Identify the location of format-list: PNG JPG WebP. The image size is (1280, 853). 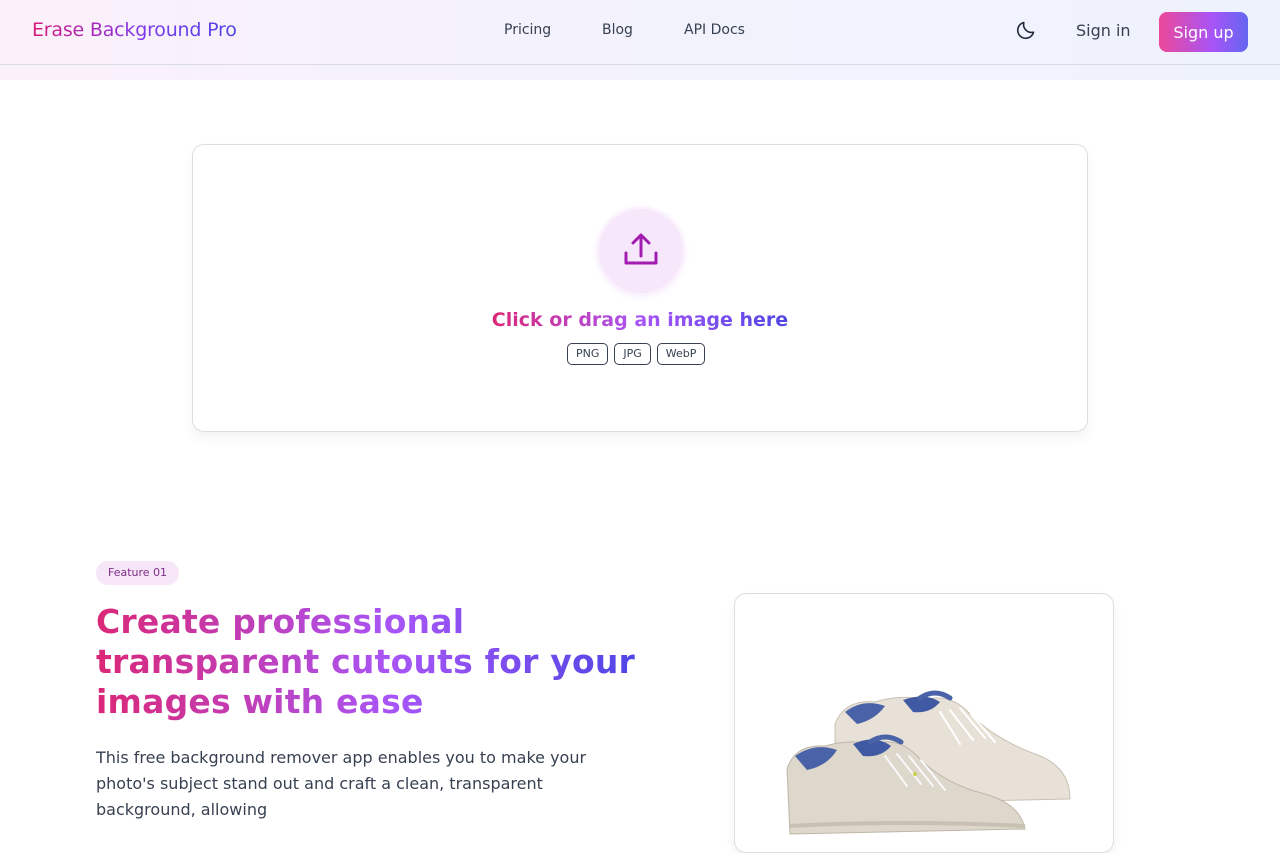
(636, 354).